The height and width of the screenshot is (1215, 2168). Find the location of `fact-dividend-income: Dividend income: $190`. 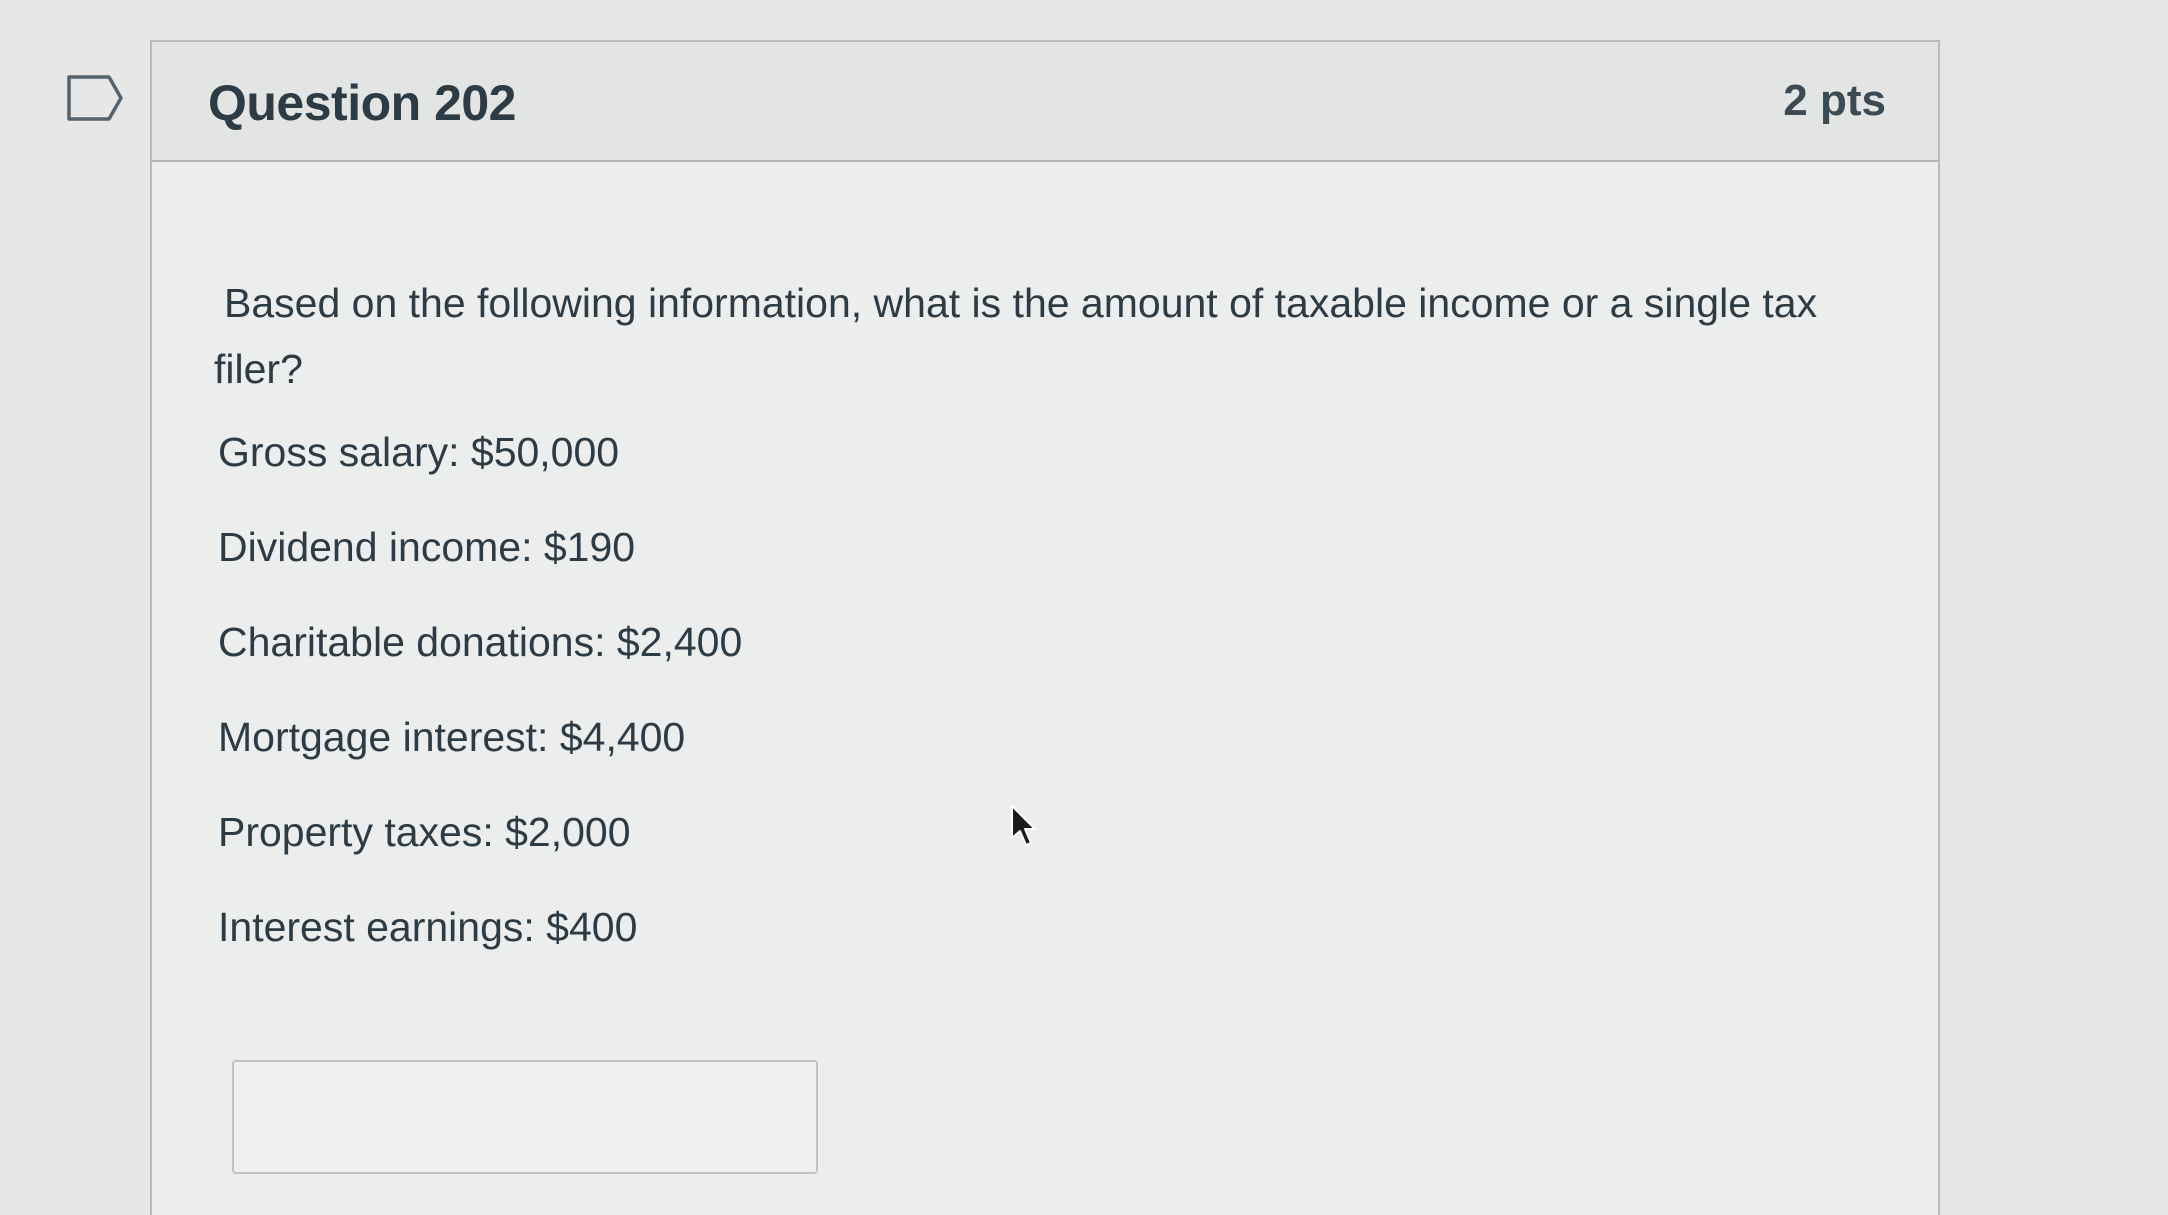

fact-dividend-income: Dividend income: $190 is located at coordinates (427, 547).